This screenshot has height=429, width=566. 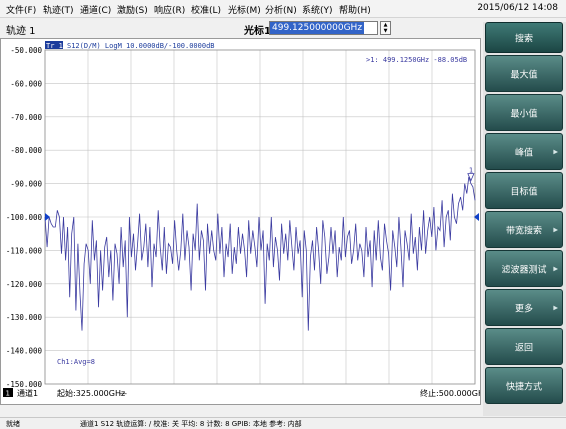 I want to click on y-axis-label: -60.000, so click(x=26, y=83).